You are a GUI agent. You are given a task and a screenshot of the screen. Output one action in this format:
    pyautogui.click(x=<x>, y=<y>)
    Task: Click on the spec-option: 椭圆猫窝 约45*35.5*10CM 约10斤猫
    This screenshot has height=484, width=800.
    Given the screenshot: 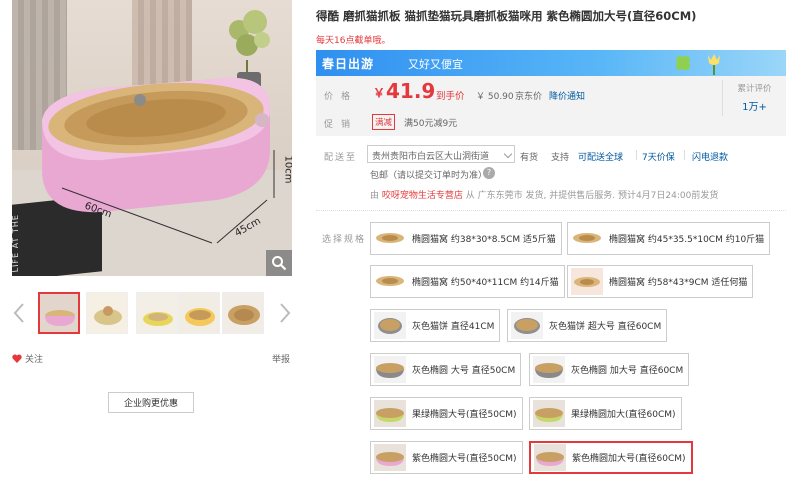 What is the action you would take?
    pyautogui.click(x=669, y=238)
    